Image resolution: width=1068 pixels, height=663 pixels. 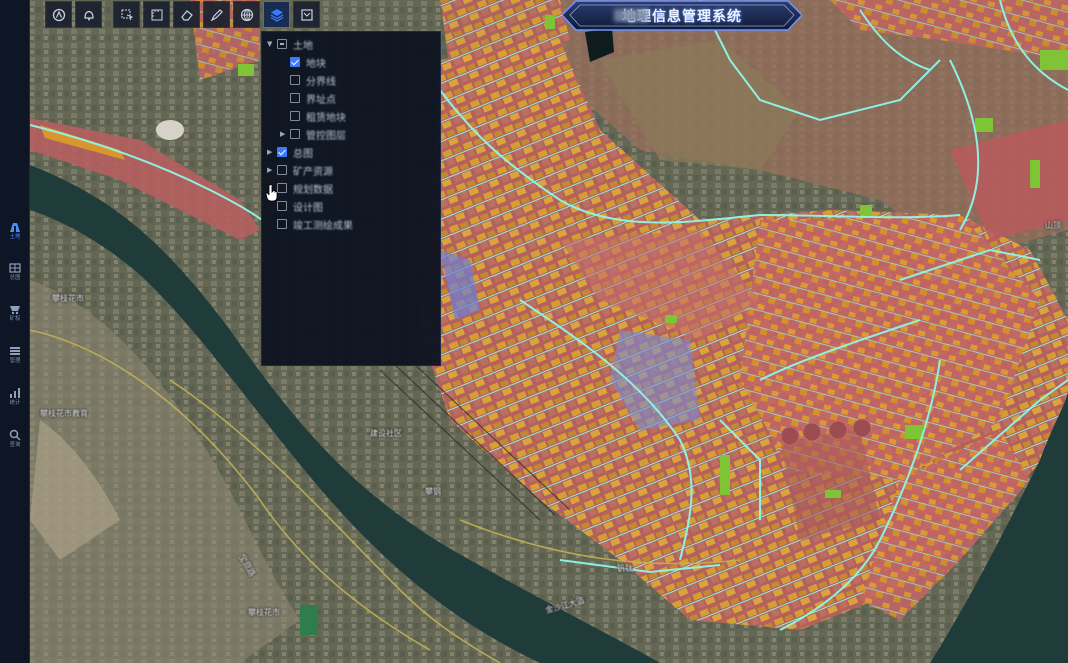 I want to click on draw-icon, so click(x=216, y=14).